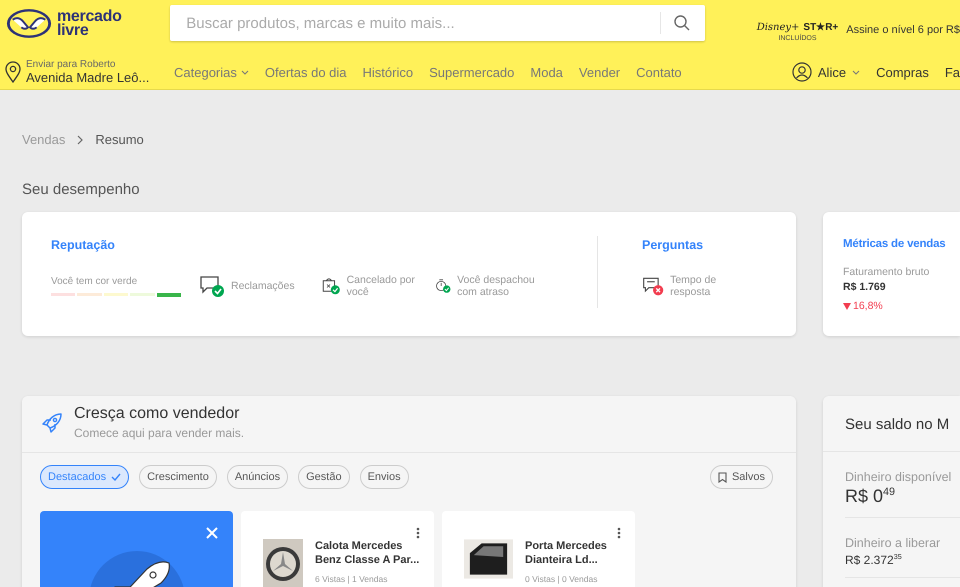 Image resolution: width=960 pixels, height=587 pixels. Describe the element at coordinates (384, 477) in the screenshot. I see `filter-chip: Envios` at that location.